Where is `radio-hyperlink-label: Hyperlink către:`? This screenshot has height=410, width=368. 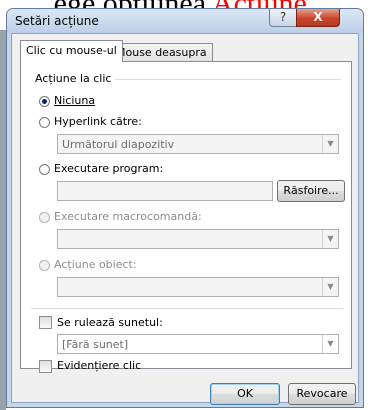
radio-hyperlink-label: Hyperlink către: is located at coordinates (98, 121).